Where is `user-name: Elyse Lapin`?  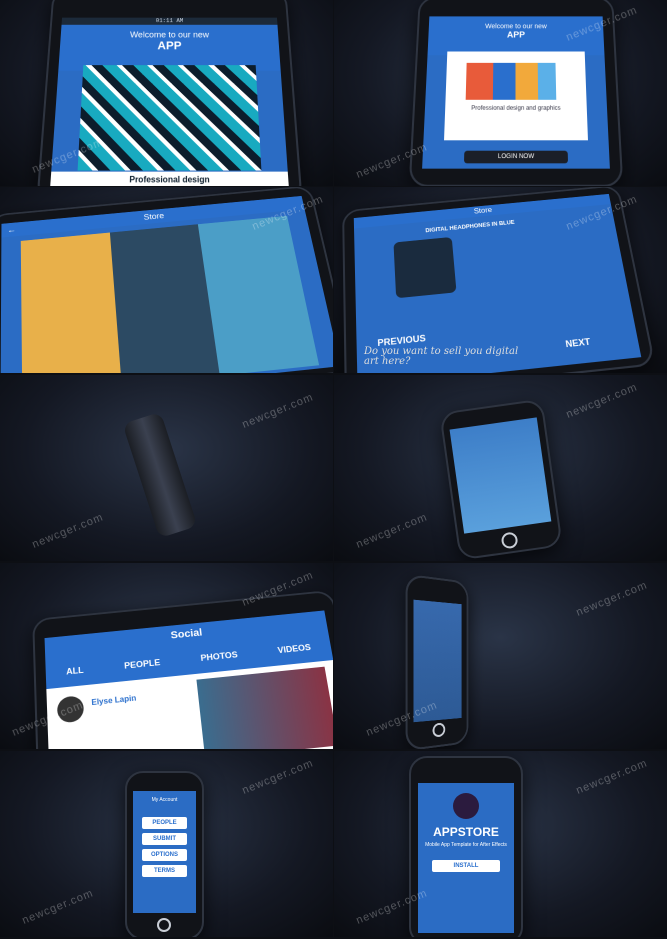 user-name: Elyse Lapin is located at coordinates (114, 700).